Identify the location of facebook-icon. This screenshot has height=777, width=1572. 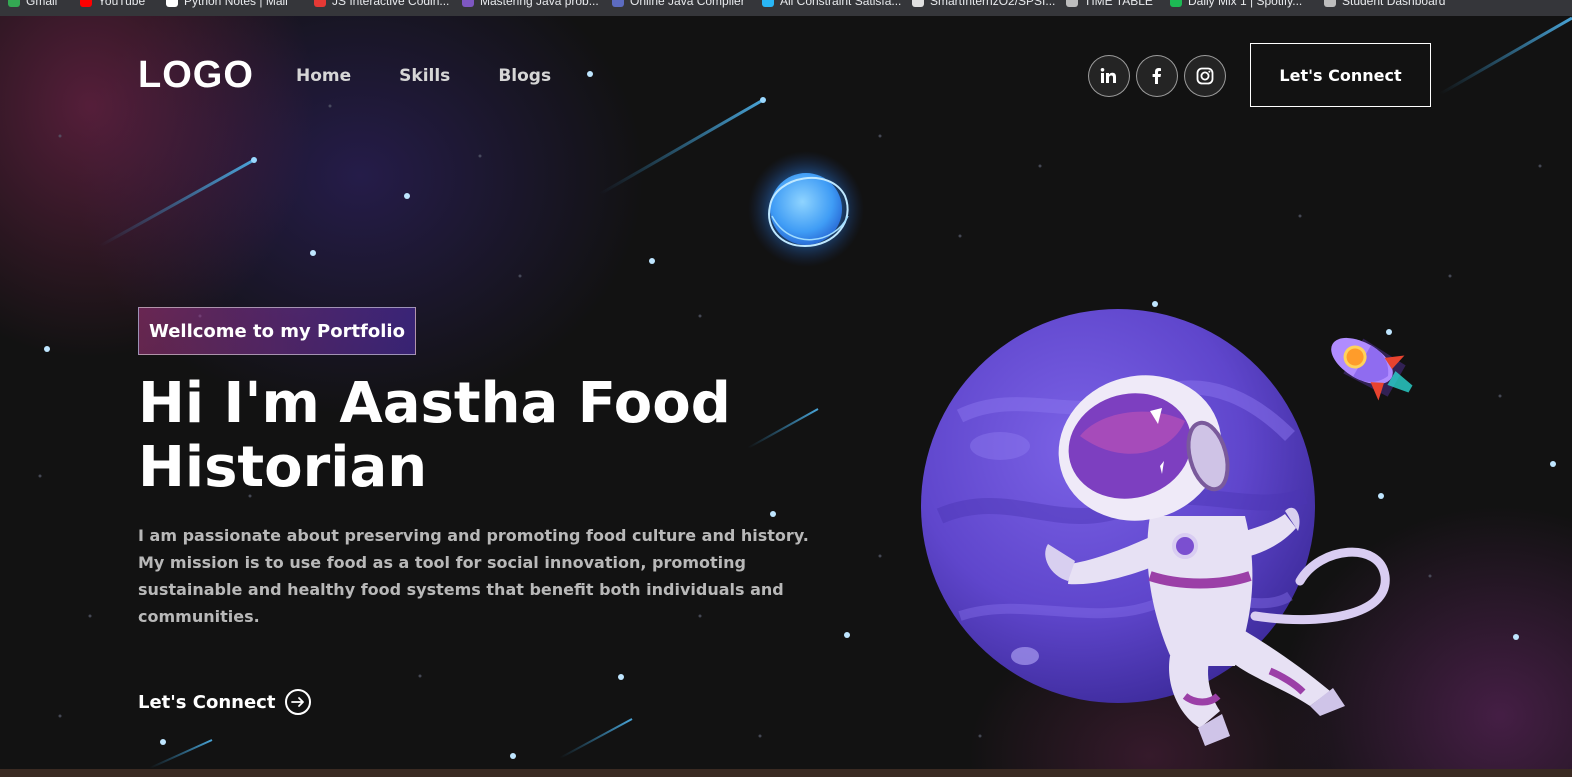
(1156, 76).